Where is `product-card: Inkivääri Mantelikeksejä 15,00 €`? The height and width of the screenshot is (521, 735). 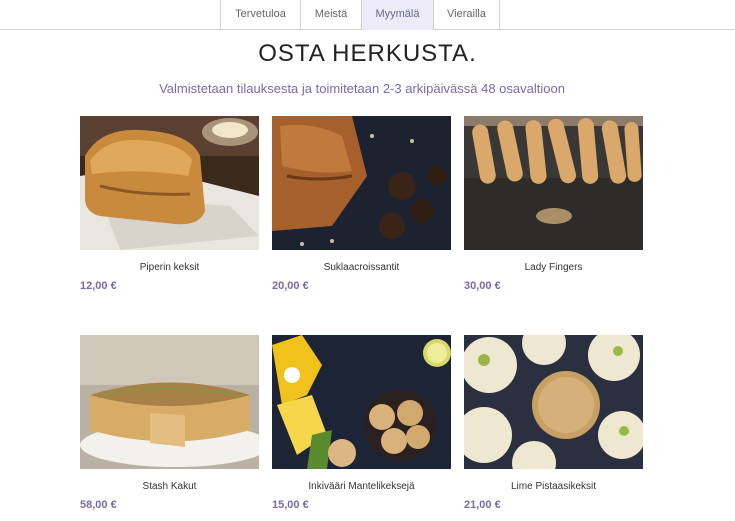
product-card: Inkivääri Mantelikeksejä 15,00 € is located at coordinates (361, 423).